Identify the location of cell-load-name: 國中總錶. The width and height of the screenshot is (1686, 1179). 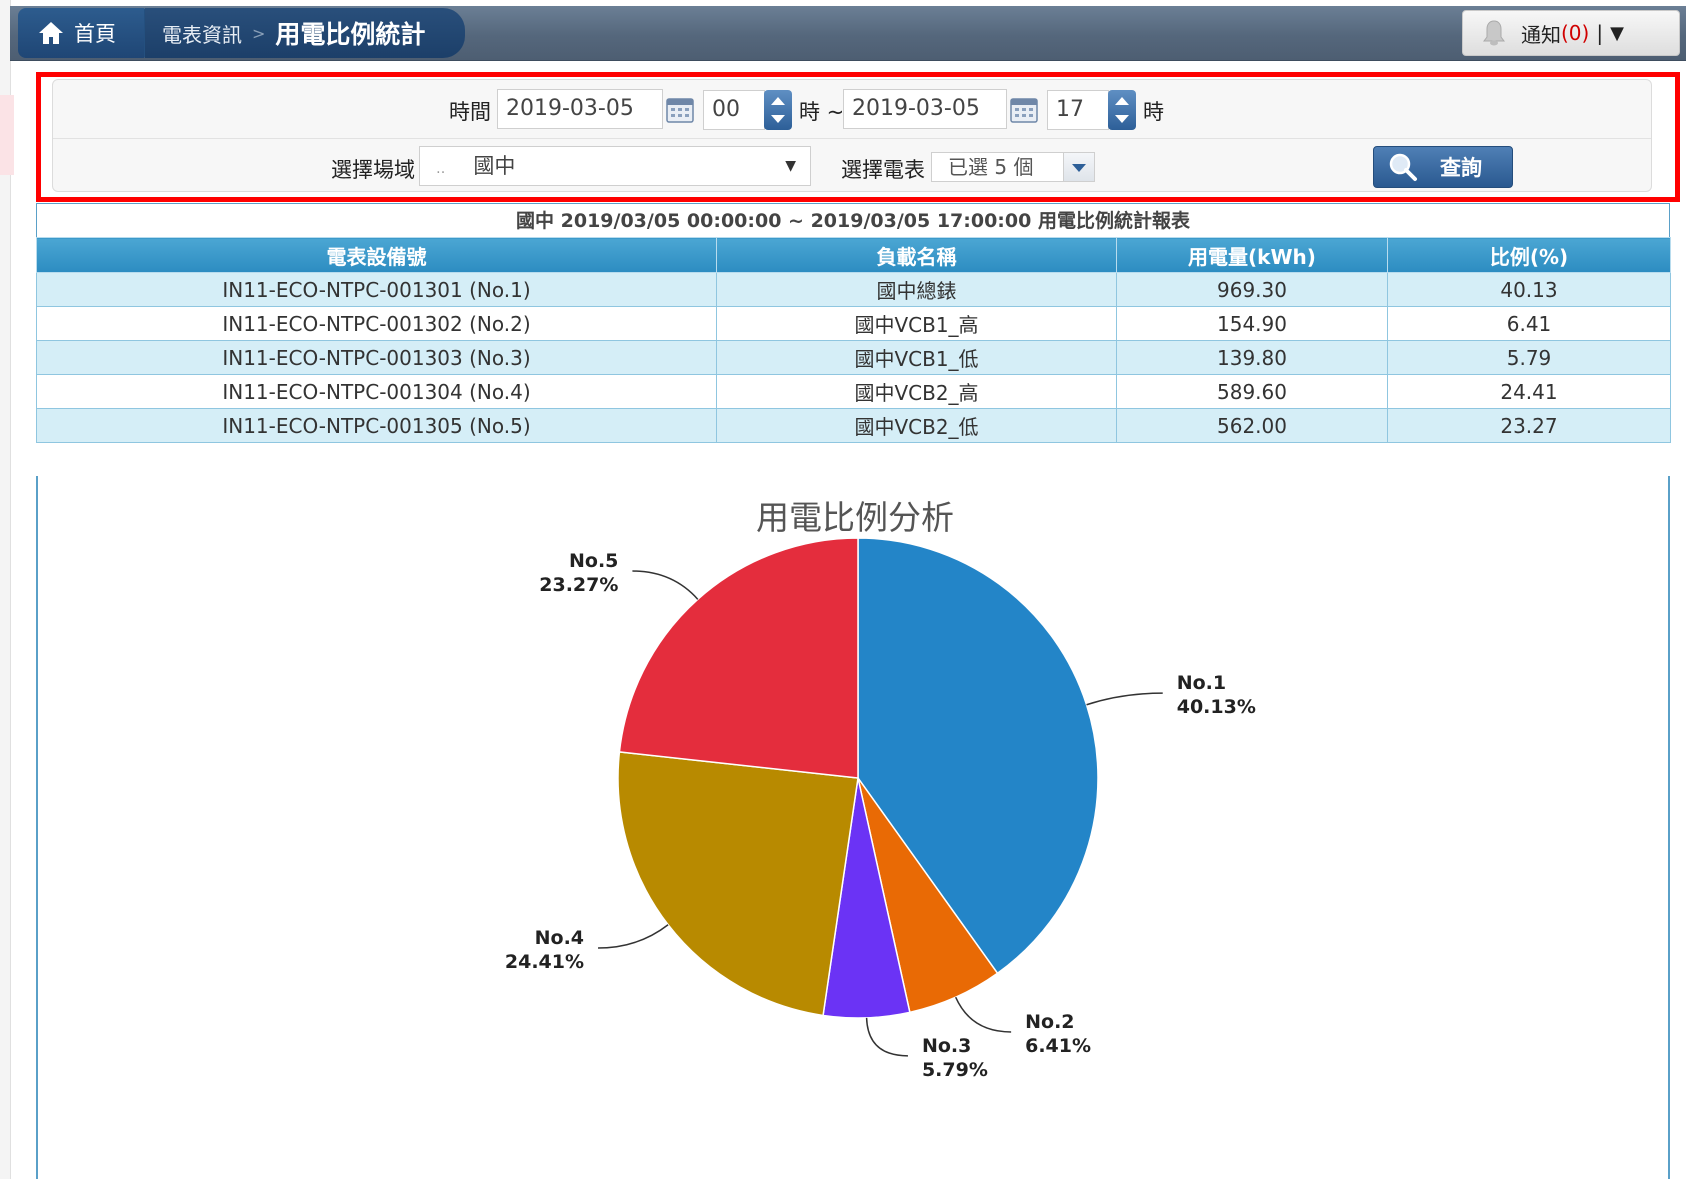
(916, 289).